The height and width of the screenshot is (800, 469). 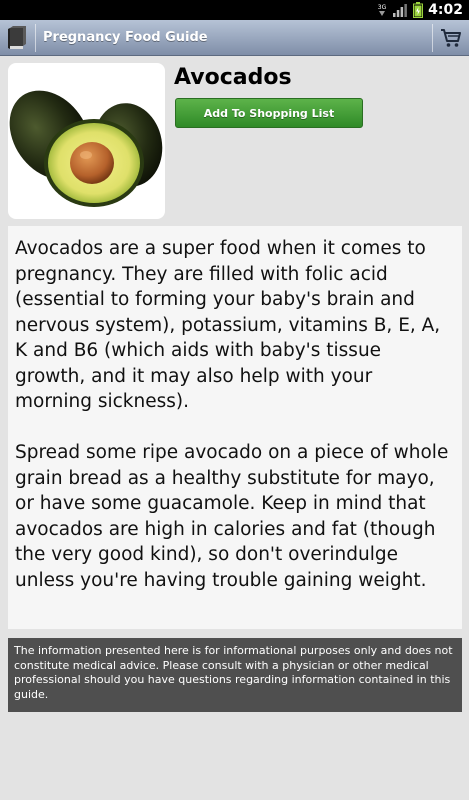 What do you see at coordinates (233, 77) in the screenshot?
I see `food-name: Avocados` at bounding box center [233, 77].